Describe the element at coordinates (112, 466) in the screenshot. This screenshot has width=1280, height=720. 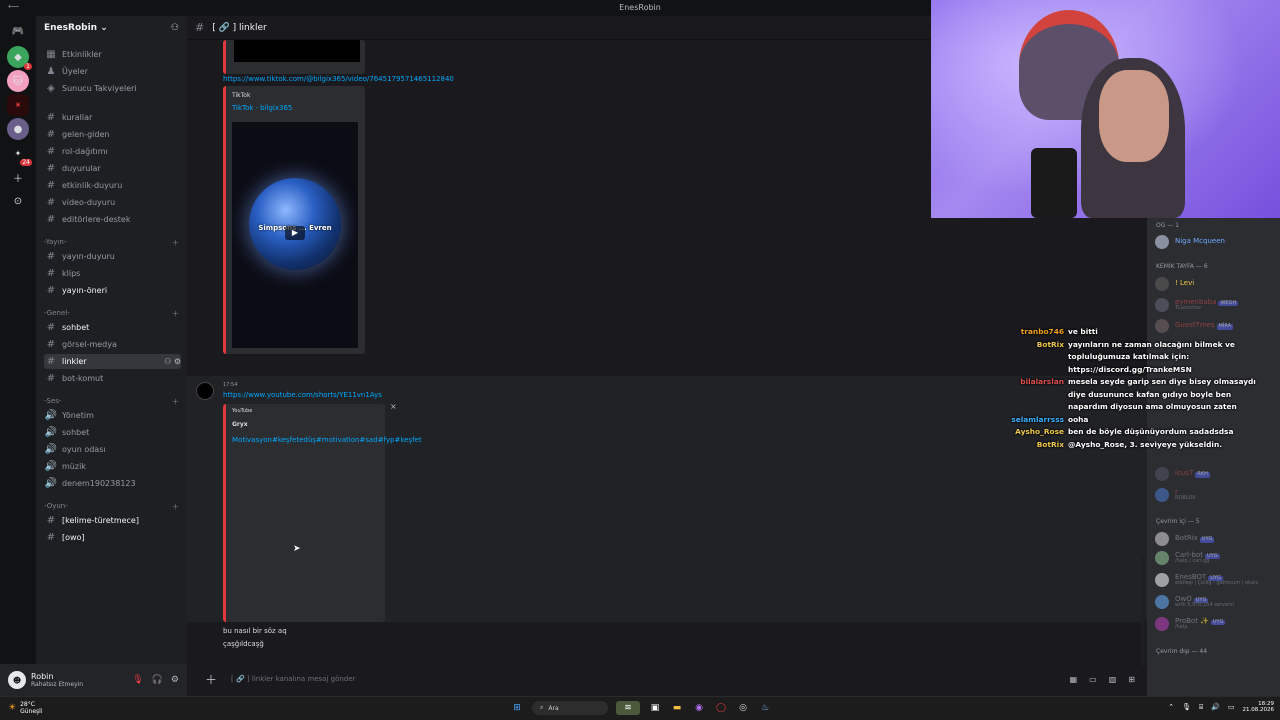
I see `voice-channel-muzik: 🔊 müzik` at that location.